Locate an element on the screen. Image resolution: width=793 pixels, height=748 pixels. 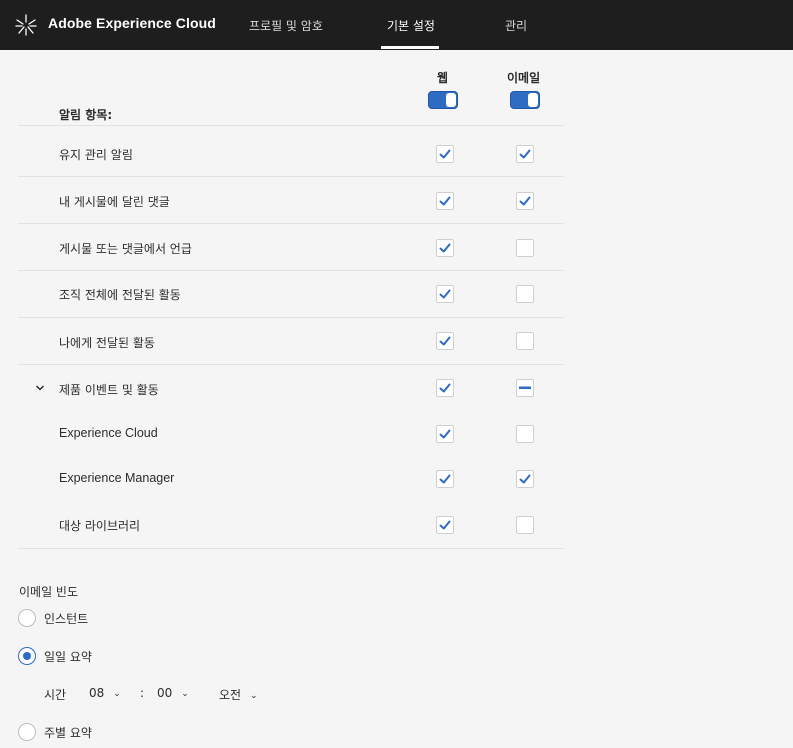
web-checkbox-product-events is located at coordinates (445, 388).